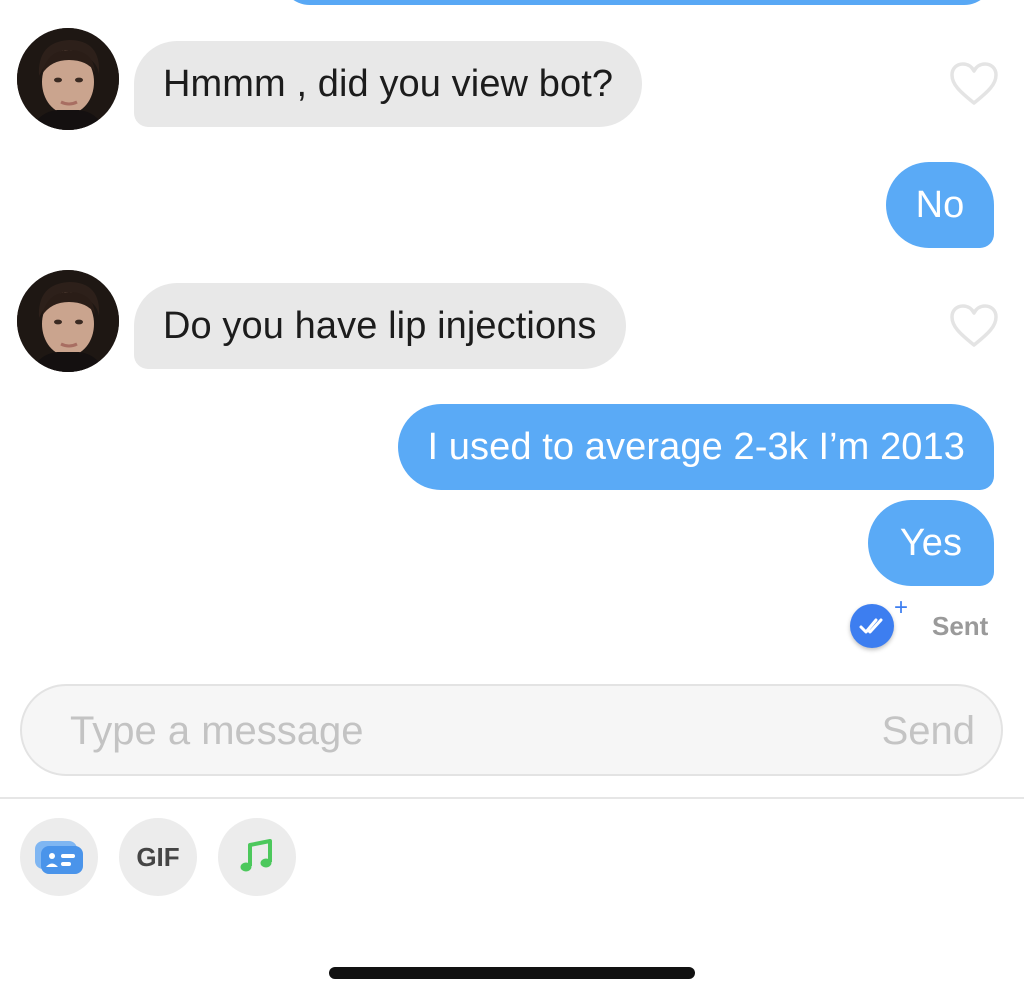 The width and height of the screenshot is (1024, 999). I want to click on incoming-message-bubble: Do you have lip injections, so click(380, 326).